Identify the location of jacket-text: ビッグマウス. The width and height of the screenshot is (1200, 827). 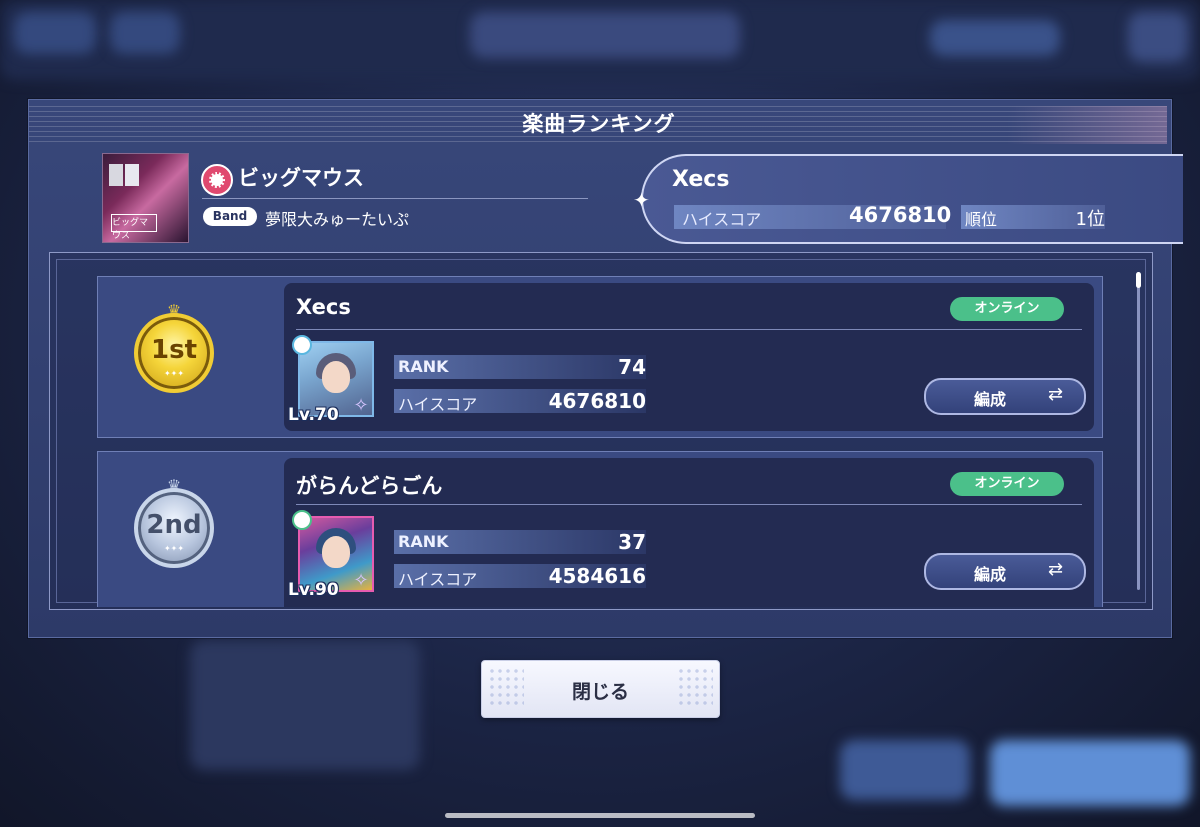
(134, 227).